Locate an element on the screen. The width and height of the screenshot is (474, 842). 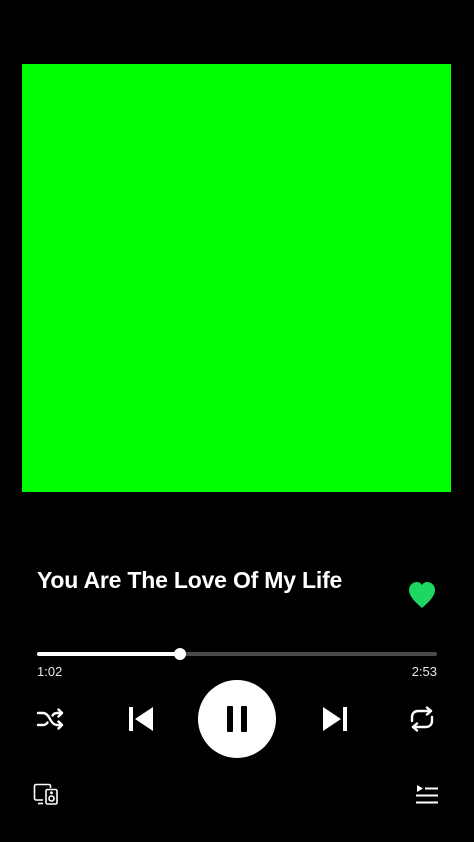
repeat-icon is located at coordinates (422, 719).